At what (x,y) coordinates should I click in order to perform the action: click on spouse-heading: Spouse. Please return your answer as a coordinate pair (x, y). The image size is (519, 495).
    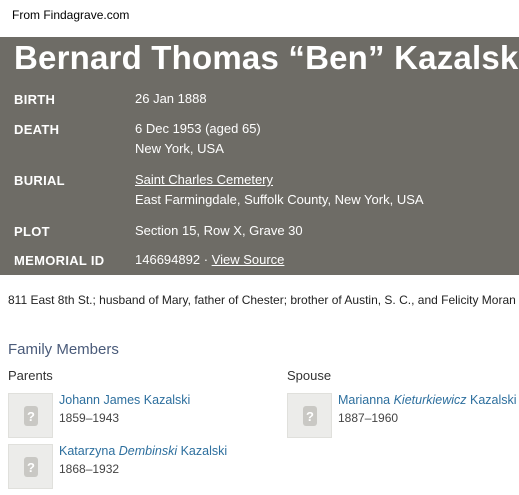
    Looking at the image, I should click on (309, 375).